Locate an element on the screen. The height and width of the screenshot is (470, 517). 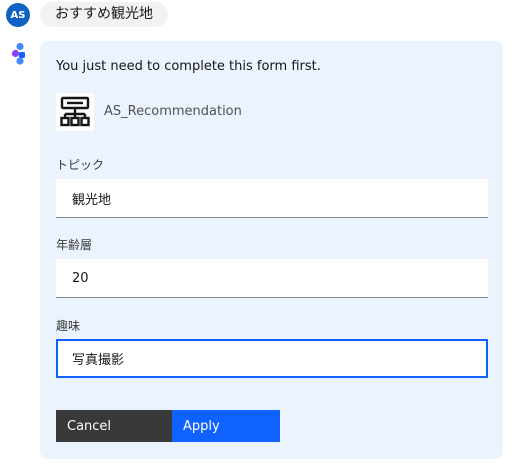
apply-button: Apply is located at coordinates (226, 426).